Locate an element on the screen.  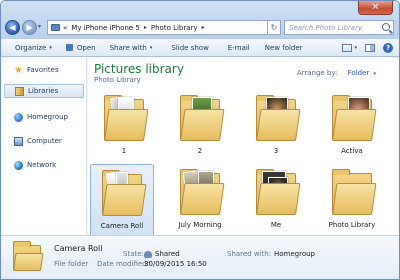
homegroup-icon is located at coordinates (18, 117).